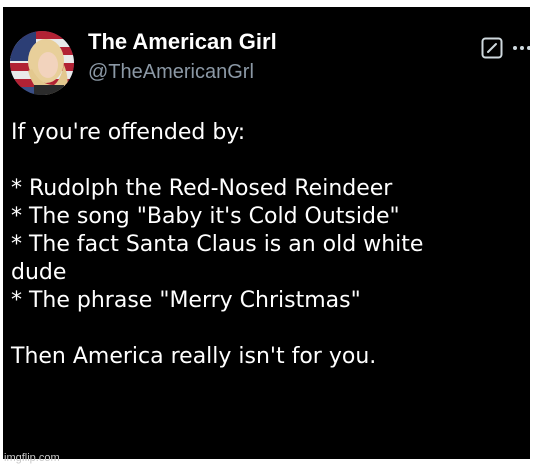 Image resolution: width=533 pixels, height=468 pixels. What do you see at coordinates (202, 188) in the screenshot?
I see `tweet-line: * Rudolph the Red-Nosed Reindeer` at bounding box center [202, 188].